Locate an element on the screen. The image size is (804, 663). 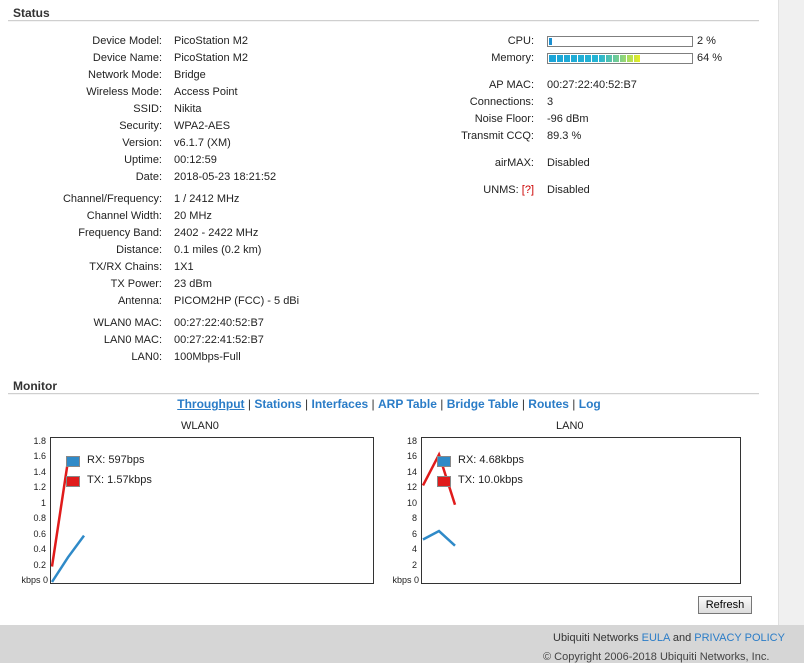
wlan0-y-tick-label: 0.6 is located at coordinates (39, 533).